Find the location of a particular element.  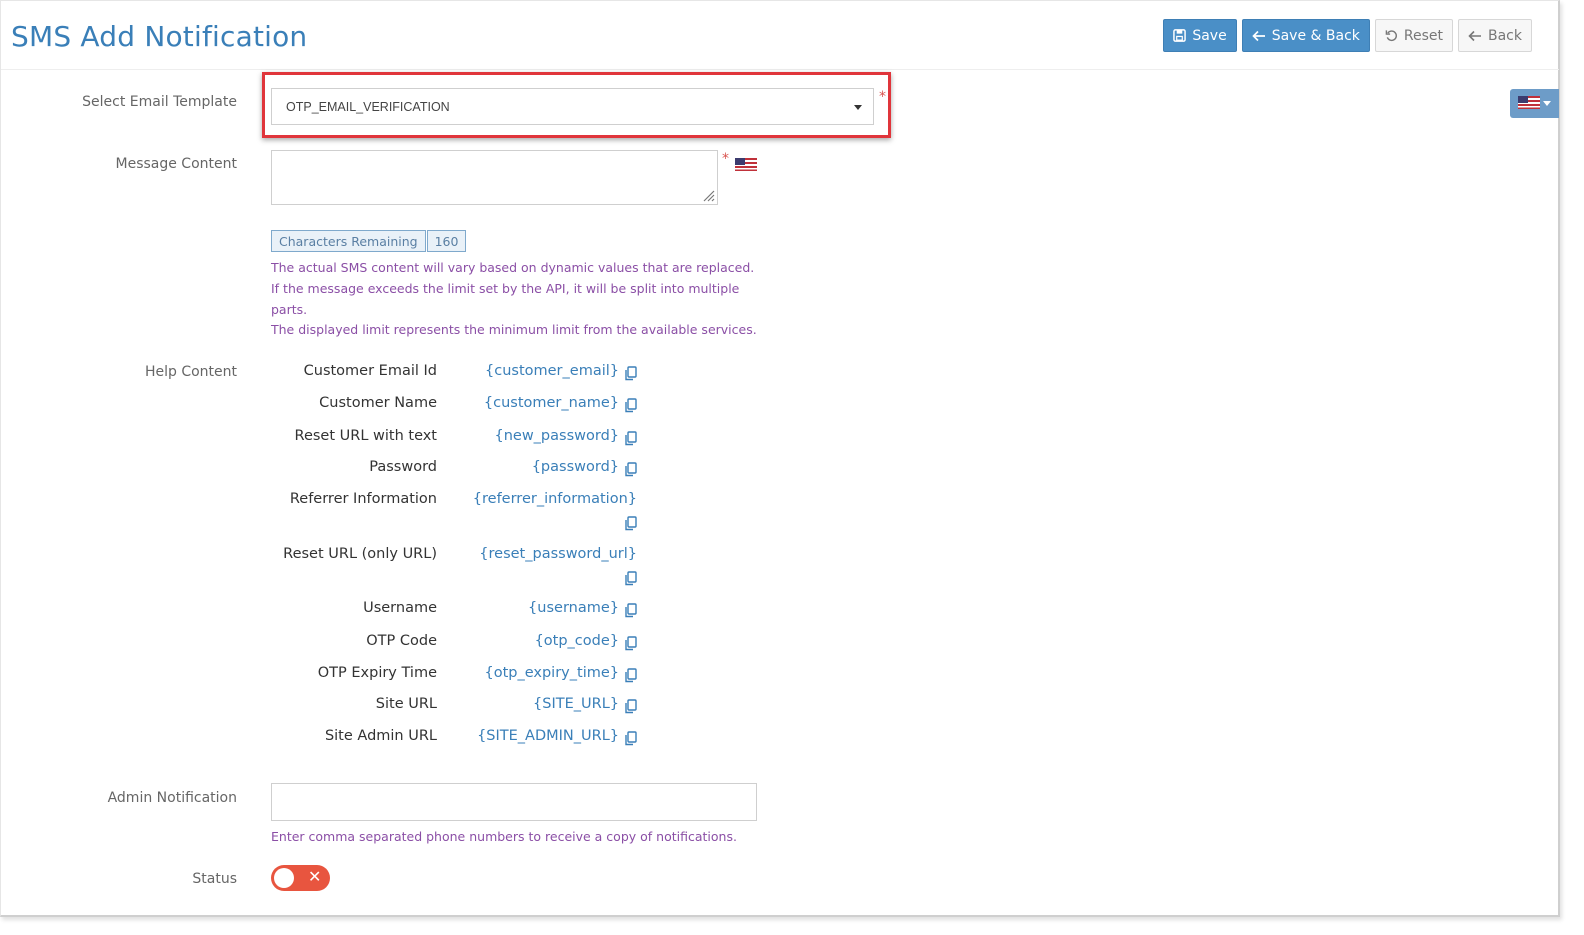

help-item-name: Site URL is located at coordinates (406, 704).